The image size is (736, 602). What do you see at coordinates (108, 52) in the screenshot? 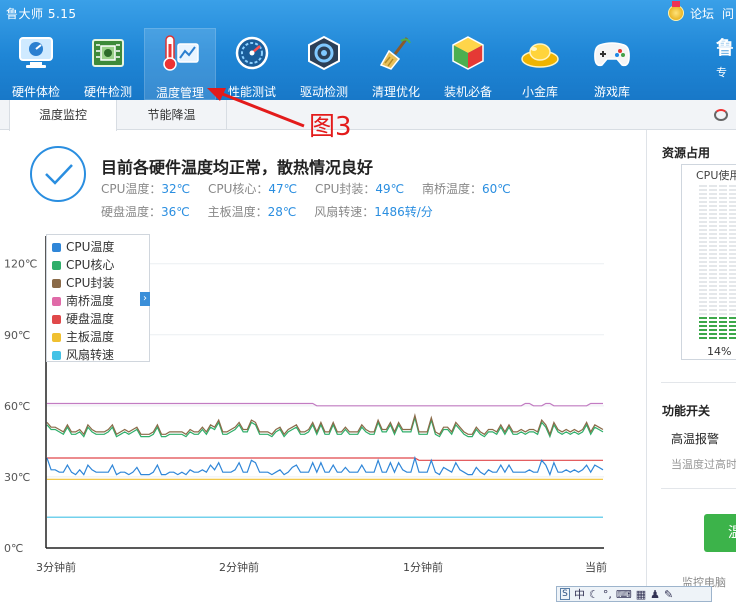
I see `circuit-board-icon` at bounding box center [108, 52].